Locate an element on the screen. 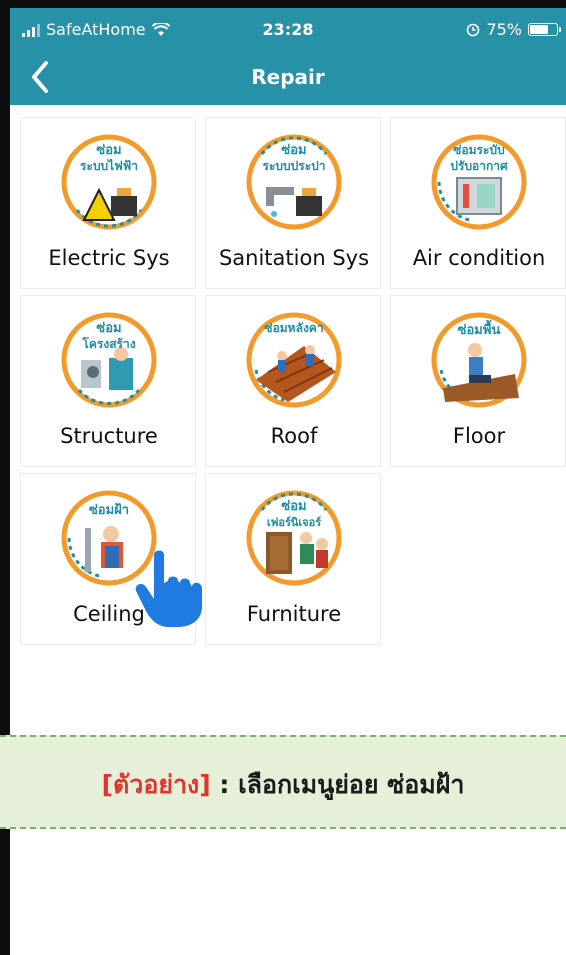  page-title: Repair is located at coordinates (288, 77).